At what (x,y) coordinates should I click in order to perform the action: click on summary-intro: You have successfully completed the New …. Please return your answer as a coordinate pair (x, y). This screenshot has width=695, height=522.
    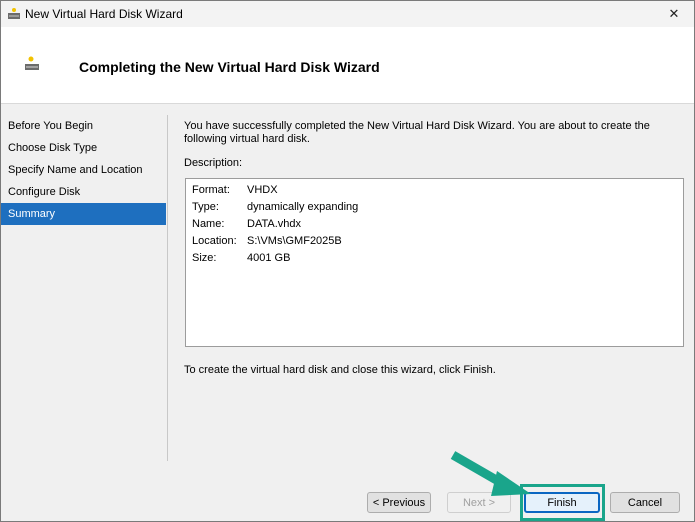
    Looking at the image, I should click on (429, 133).